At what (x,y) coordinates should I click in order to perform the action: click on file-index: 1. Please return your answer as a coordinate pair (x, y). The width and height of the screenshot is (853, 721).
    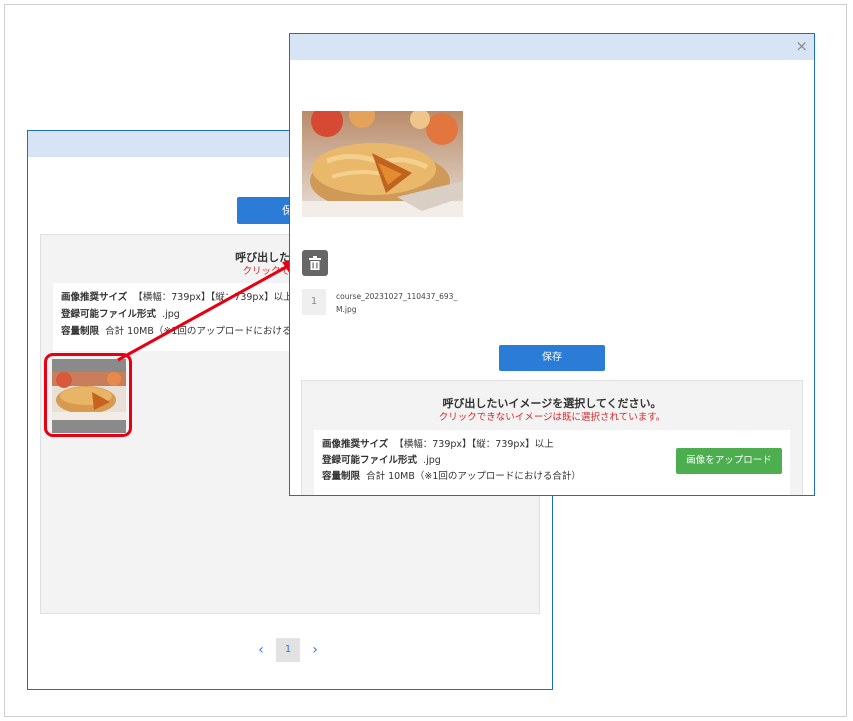
    Looking at the image, I should click on (314, 302).